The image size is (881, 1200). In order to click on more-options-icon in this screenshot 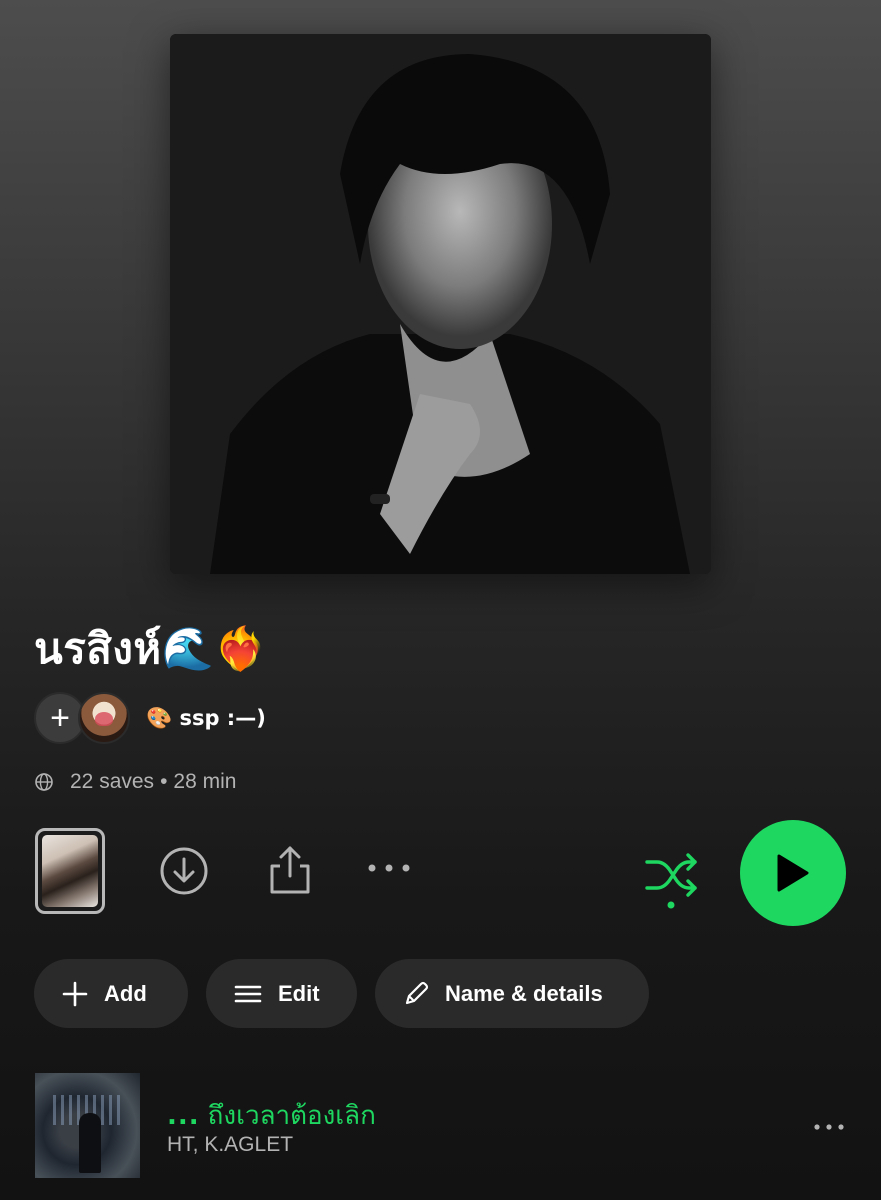, I will do `click(389, 868)`.